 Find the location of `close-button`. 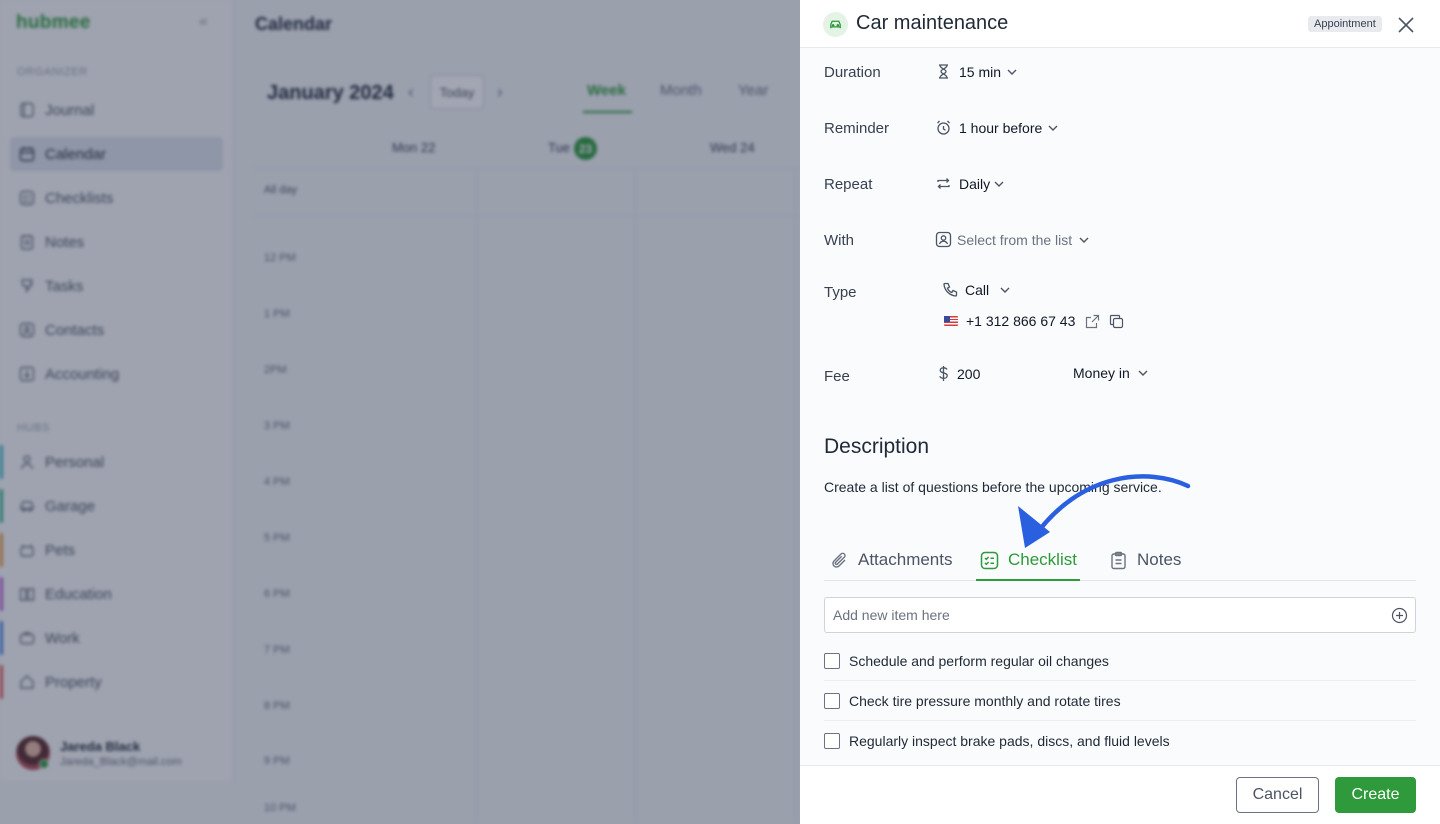

close-button is located at coordinates (1406, 25).